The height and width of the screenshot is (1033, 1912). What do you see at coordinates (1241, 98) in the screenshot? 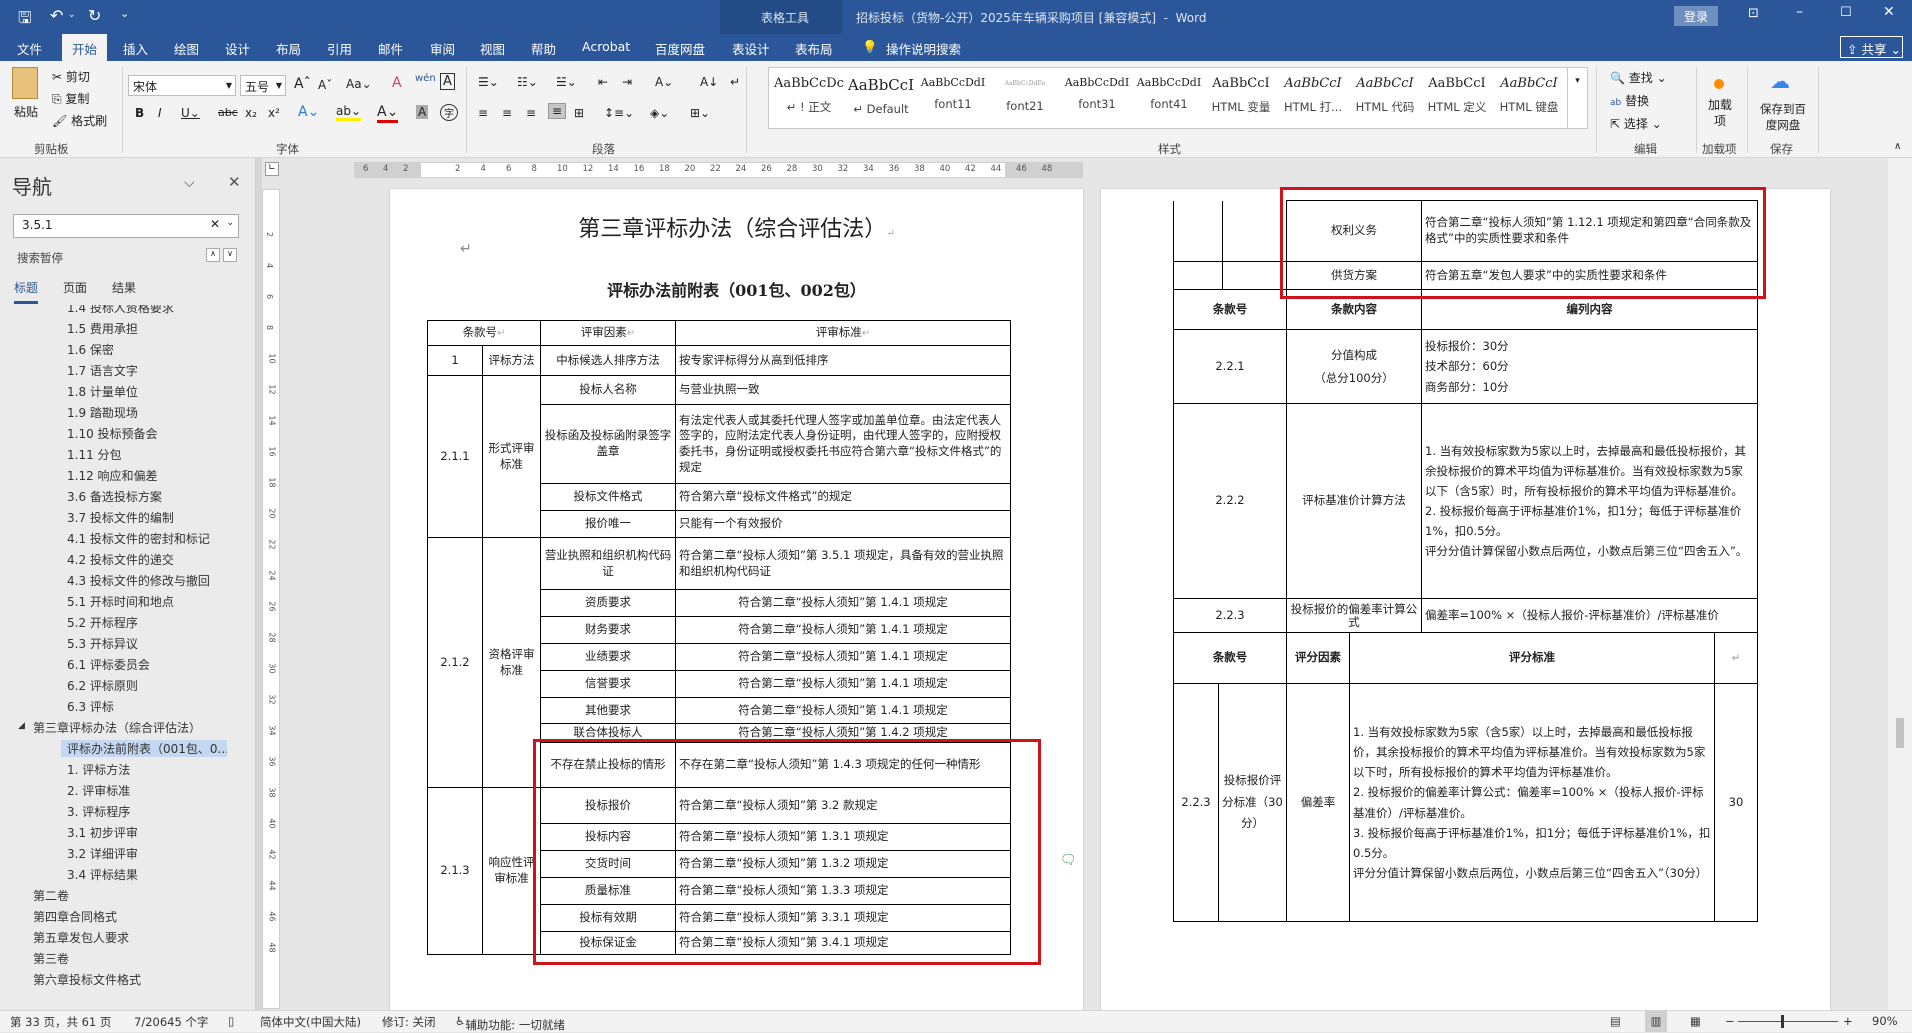
I see `style-item: AaBbCcI HTML 变量` at bounding box center [1241, 98].